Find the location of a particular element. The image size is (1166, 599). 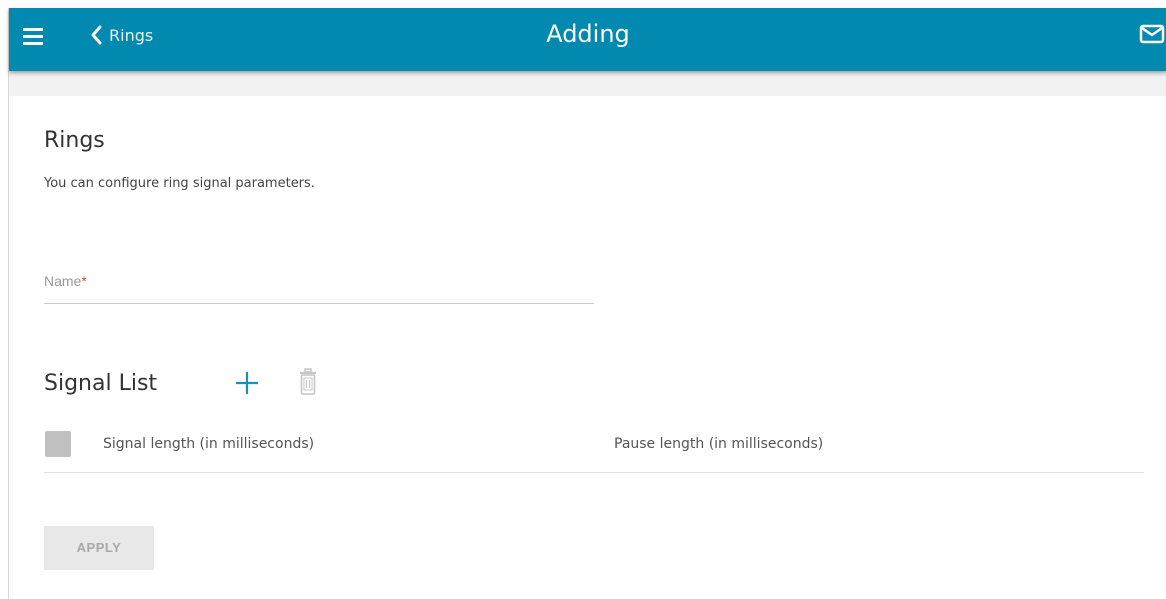

apply-button: APPLY is located at coordinates (99, 548).